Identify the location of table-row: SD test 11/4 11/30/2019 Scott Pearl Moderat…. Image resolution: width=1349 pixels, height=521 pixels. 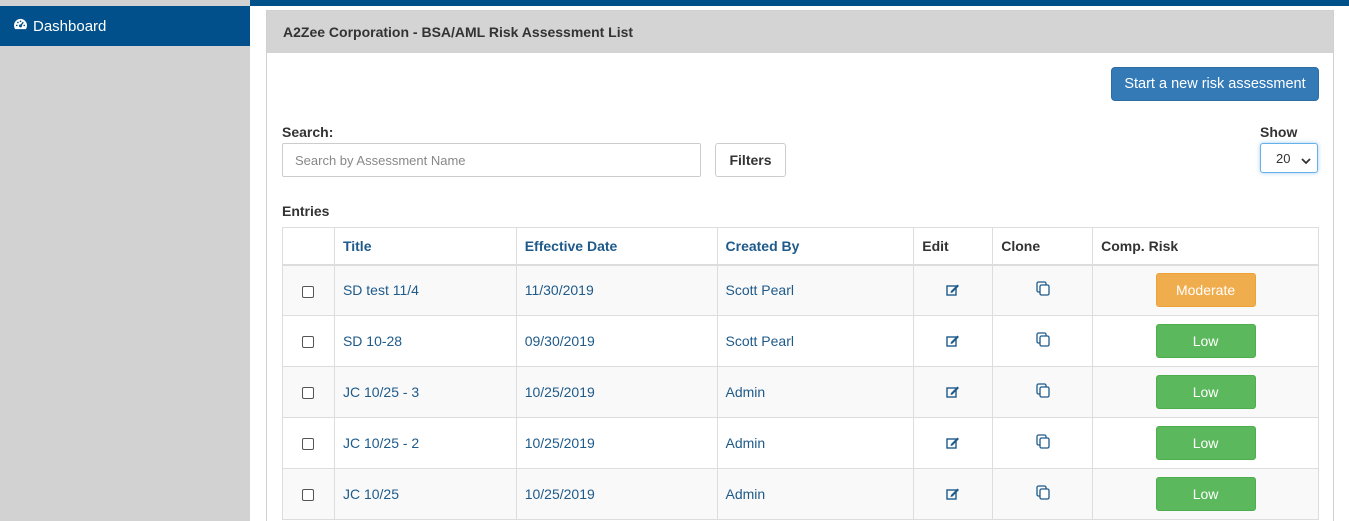
(800, 290).